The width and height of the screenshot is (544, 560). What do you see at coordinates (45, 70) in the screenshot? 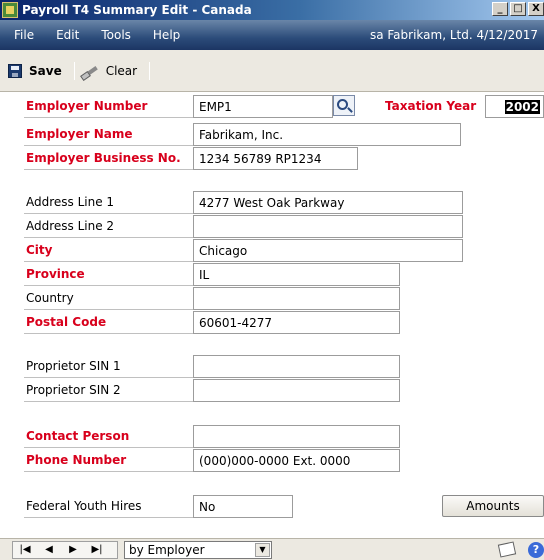
I see `save-label: Save` at bounding box center [45, 70].